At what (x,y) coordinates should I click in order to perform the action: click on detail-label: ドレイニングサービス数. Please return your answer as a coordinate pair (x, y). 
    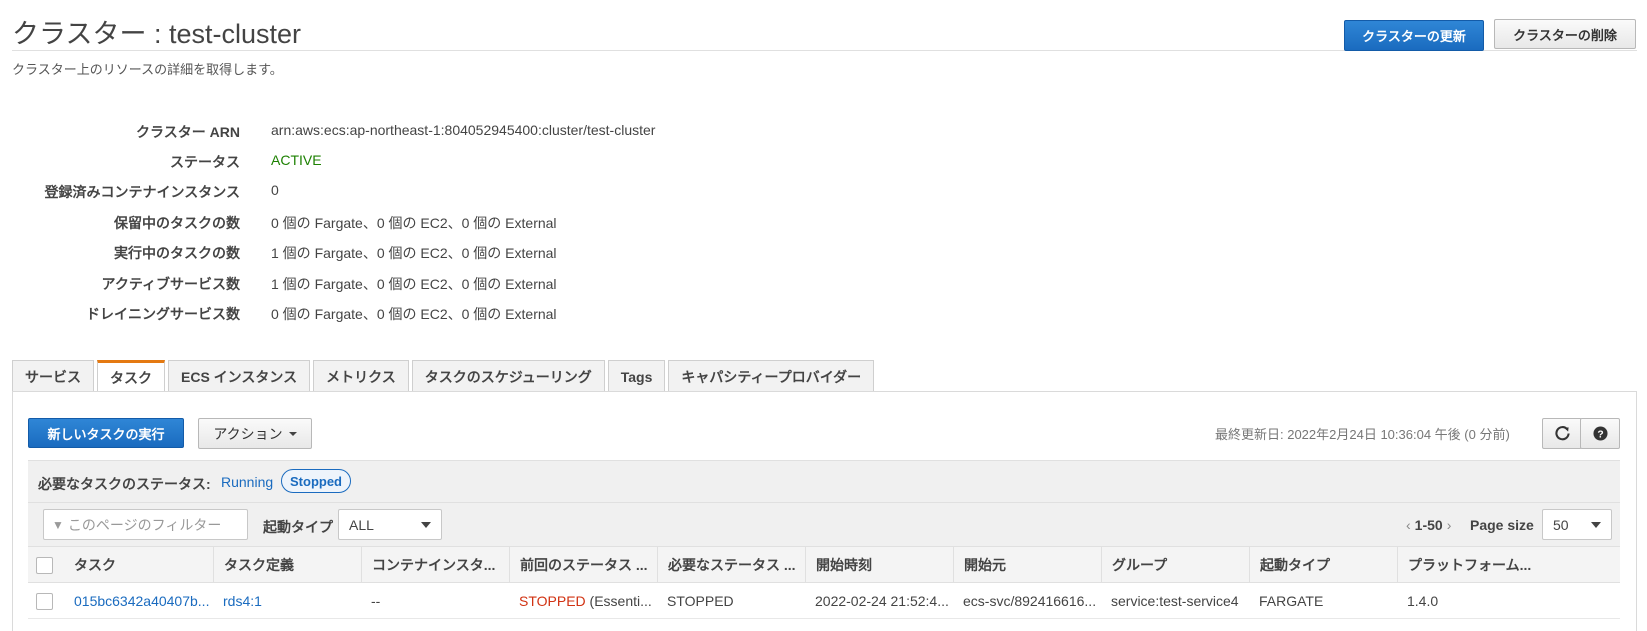
    Looking at the image, I should click on (163, 314).